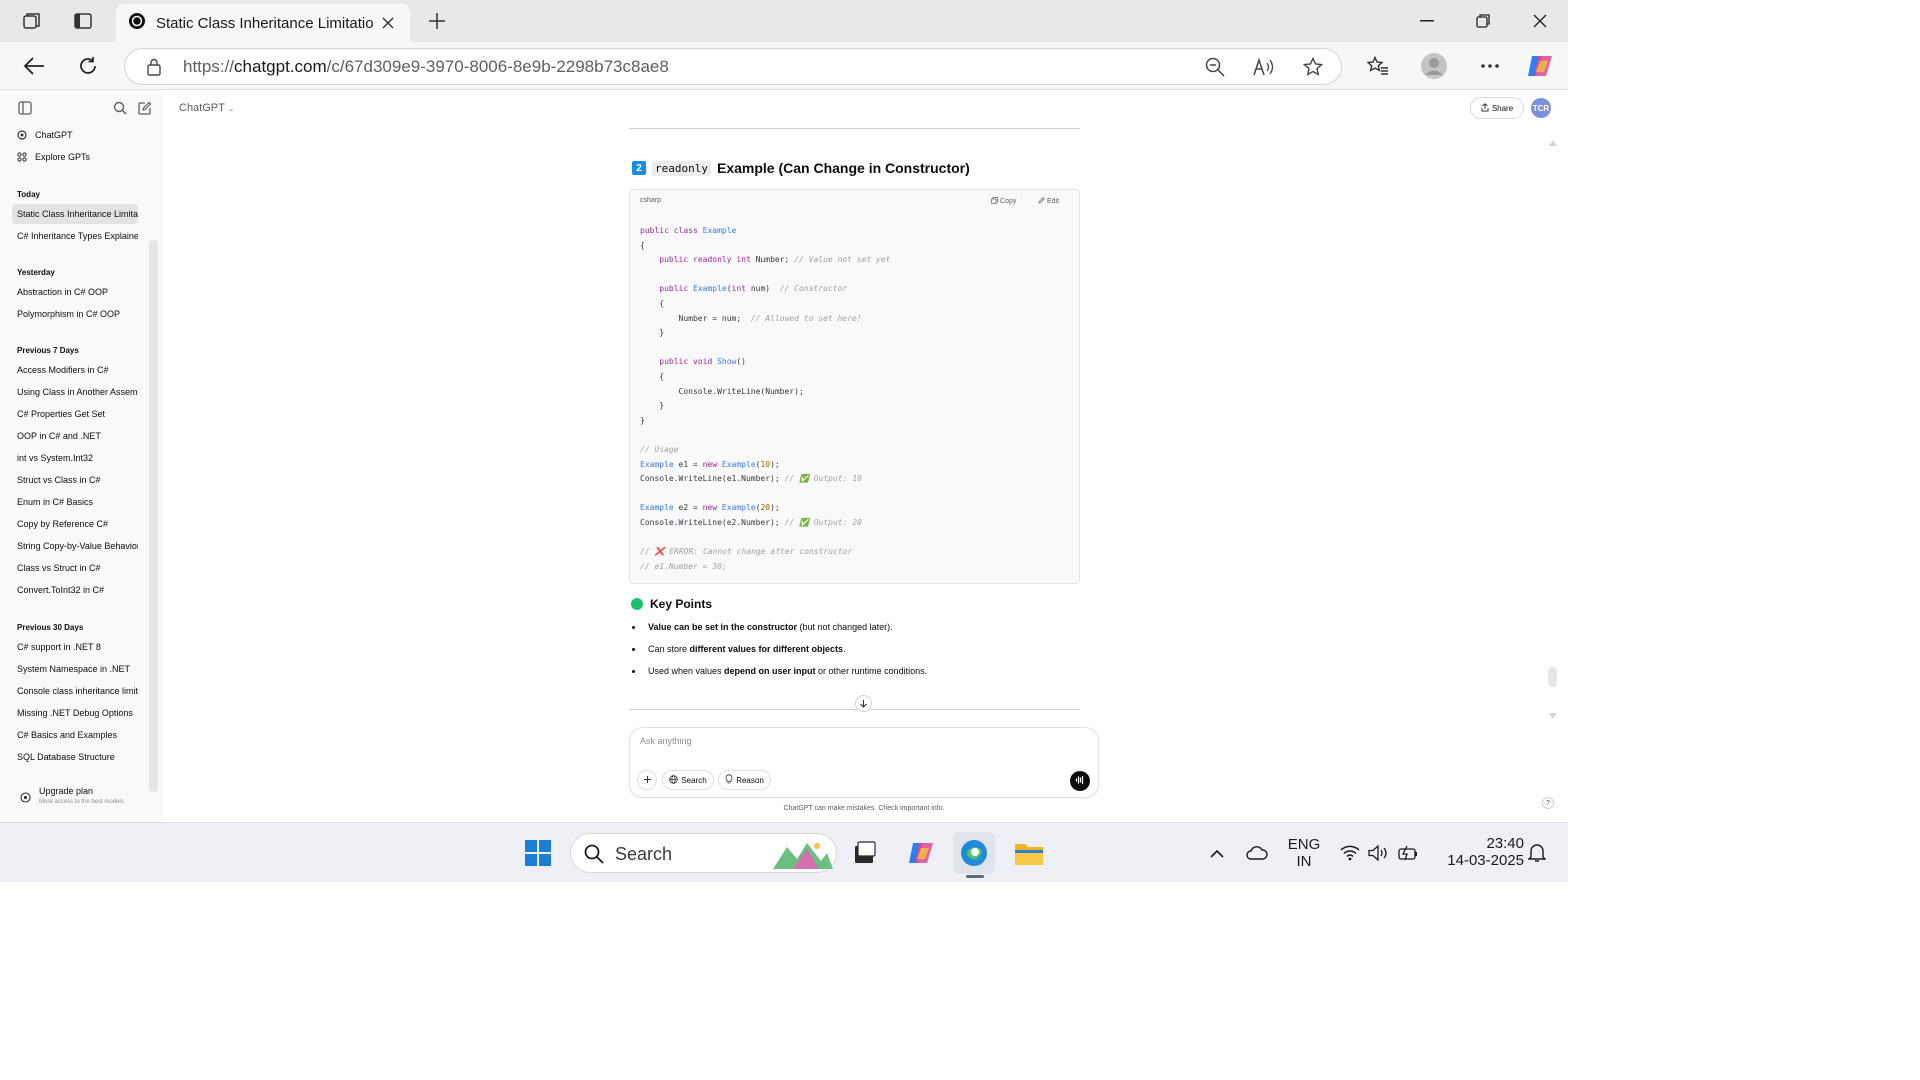 Image resolution: width=1920 pixels, height=1080 pixels. Describe the element at coordinates (34, 66) in the screenshot. I see `back-arrow-icon` at that location.